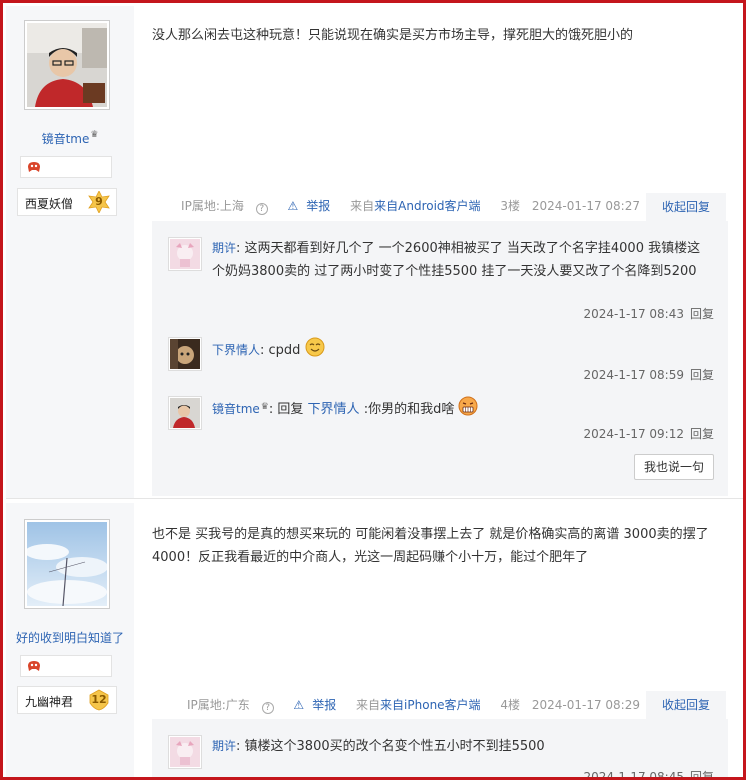 This screenshot has height=780, width=746. Describe the element at coordinates (290, 409) in the screenshot. I see `reply-prefix: 回复` at that location.